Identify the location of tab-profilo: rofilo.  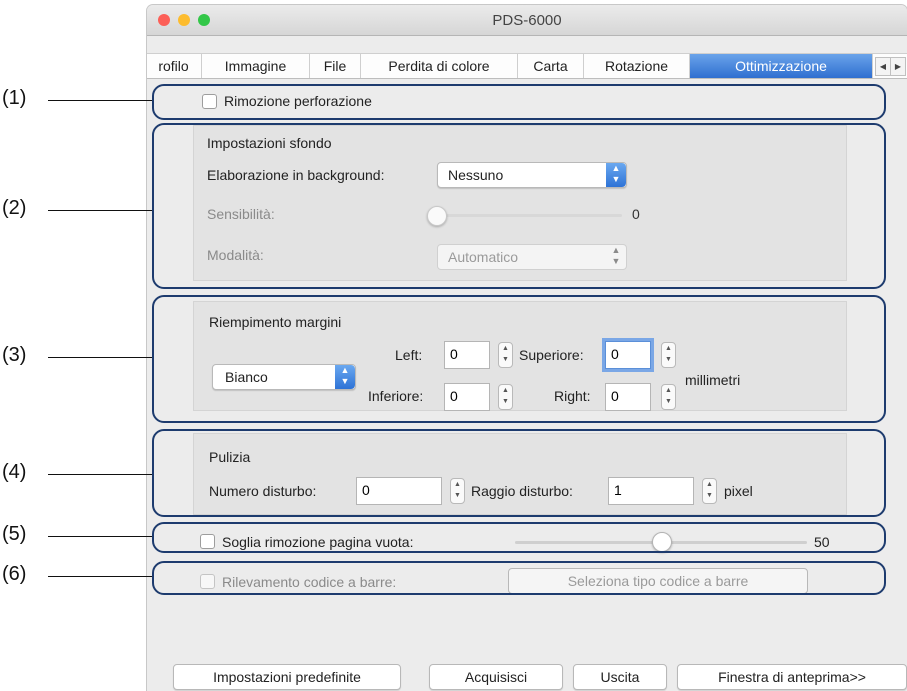
(174, 66).